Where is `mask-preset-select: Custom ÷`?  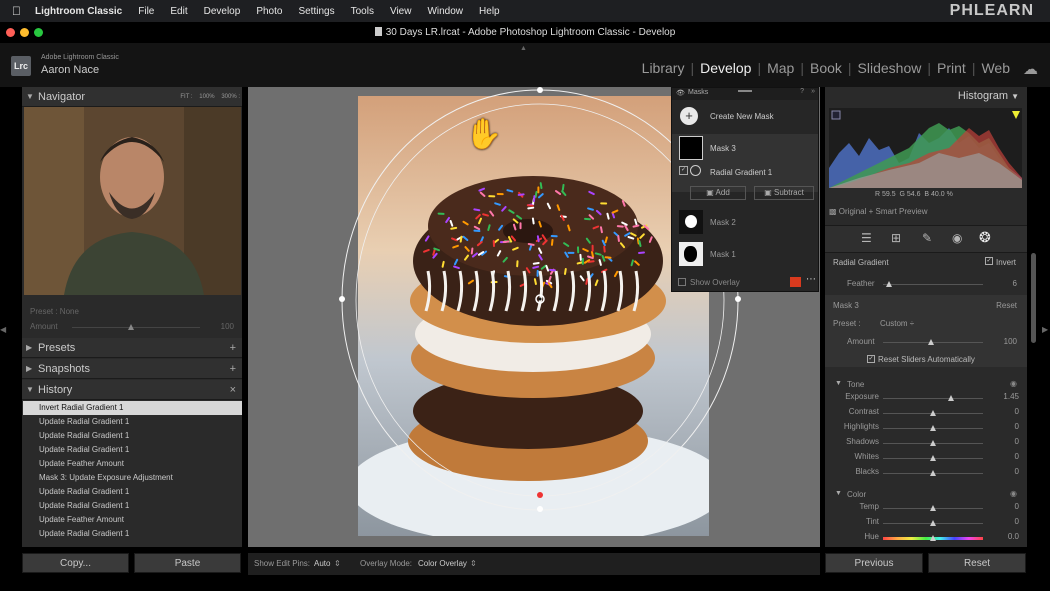 mask-preset-select: Custom ÷ is located at coordinates (897, 323).